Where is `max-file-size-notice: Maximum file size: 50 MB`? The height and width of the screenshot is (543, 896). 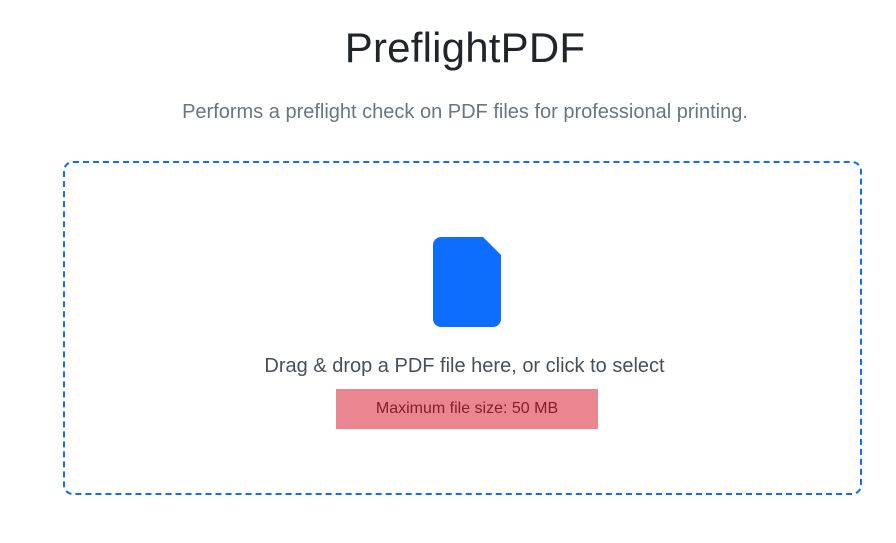 max-file-size-notice: Maximum file size: 50 MB is located at coordinates (467, 409).